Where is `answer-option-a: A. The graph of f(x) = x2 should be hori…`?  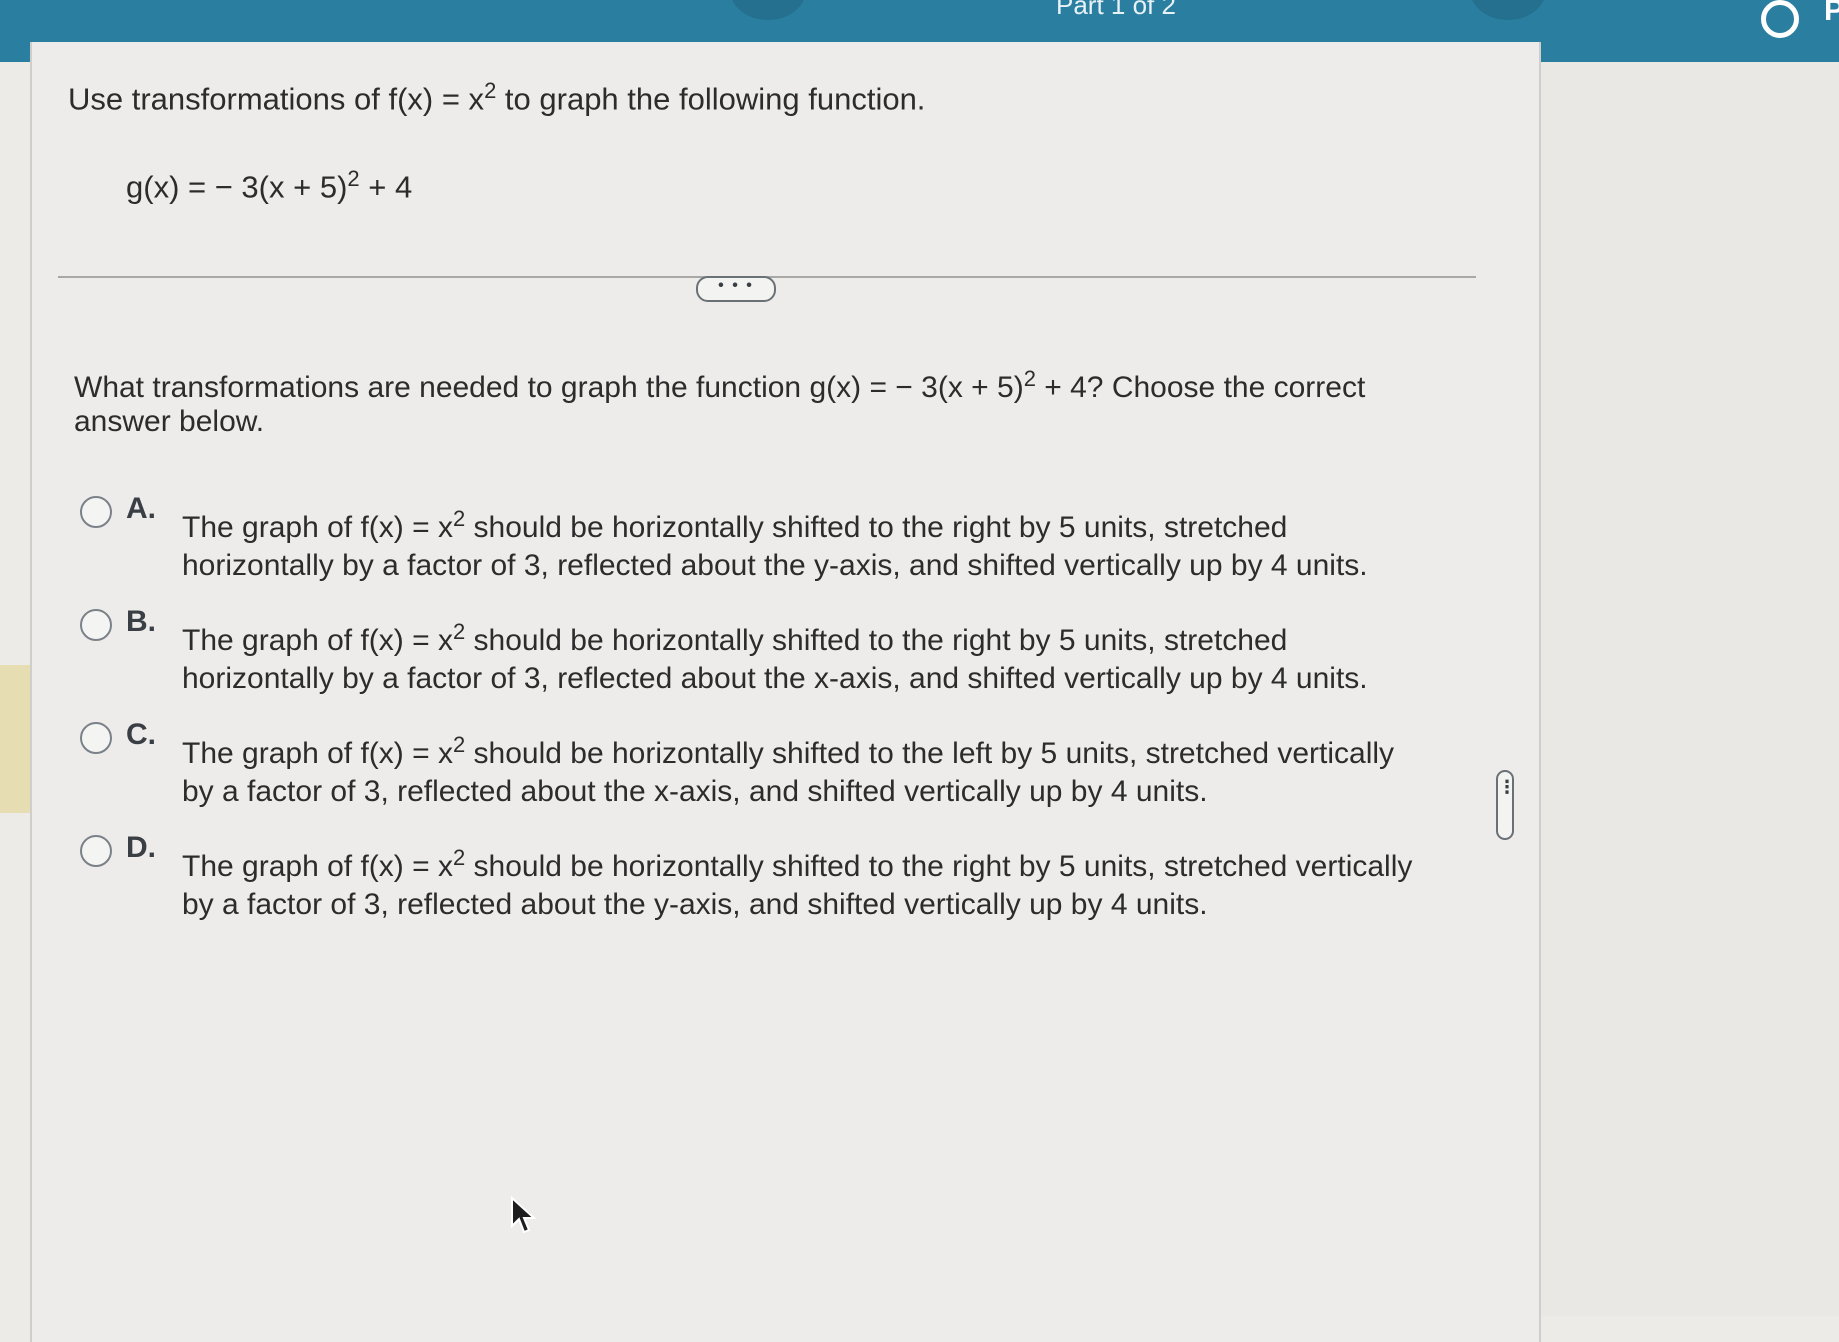 answer-option-a: A. The graph of f(x) = x2 should be hori… is located at coordinates (760, 540).